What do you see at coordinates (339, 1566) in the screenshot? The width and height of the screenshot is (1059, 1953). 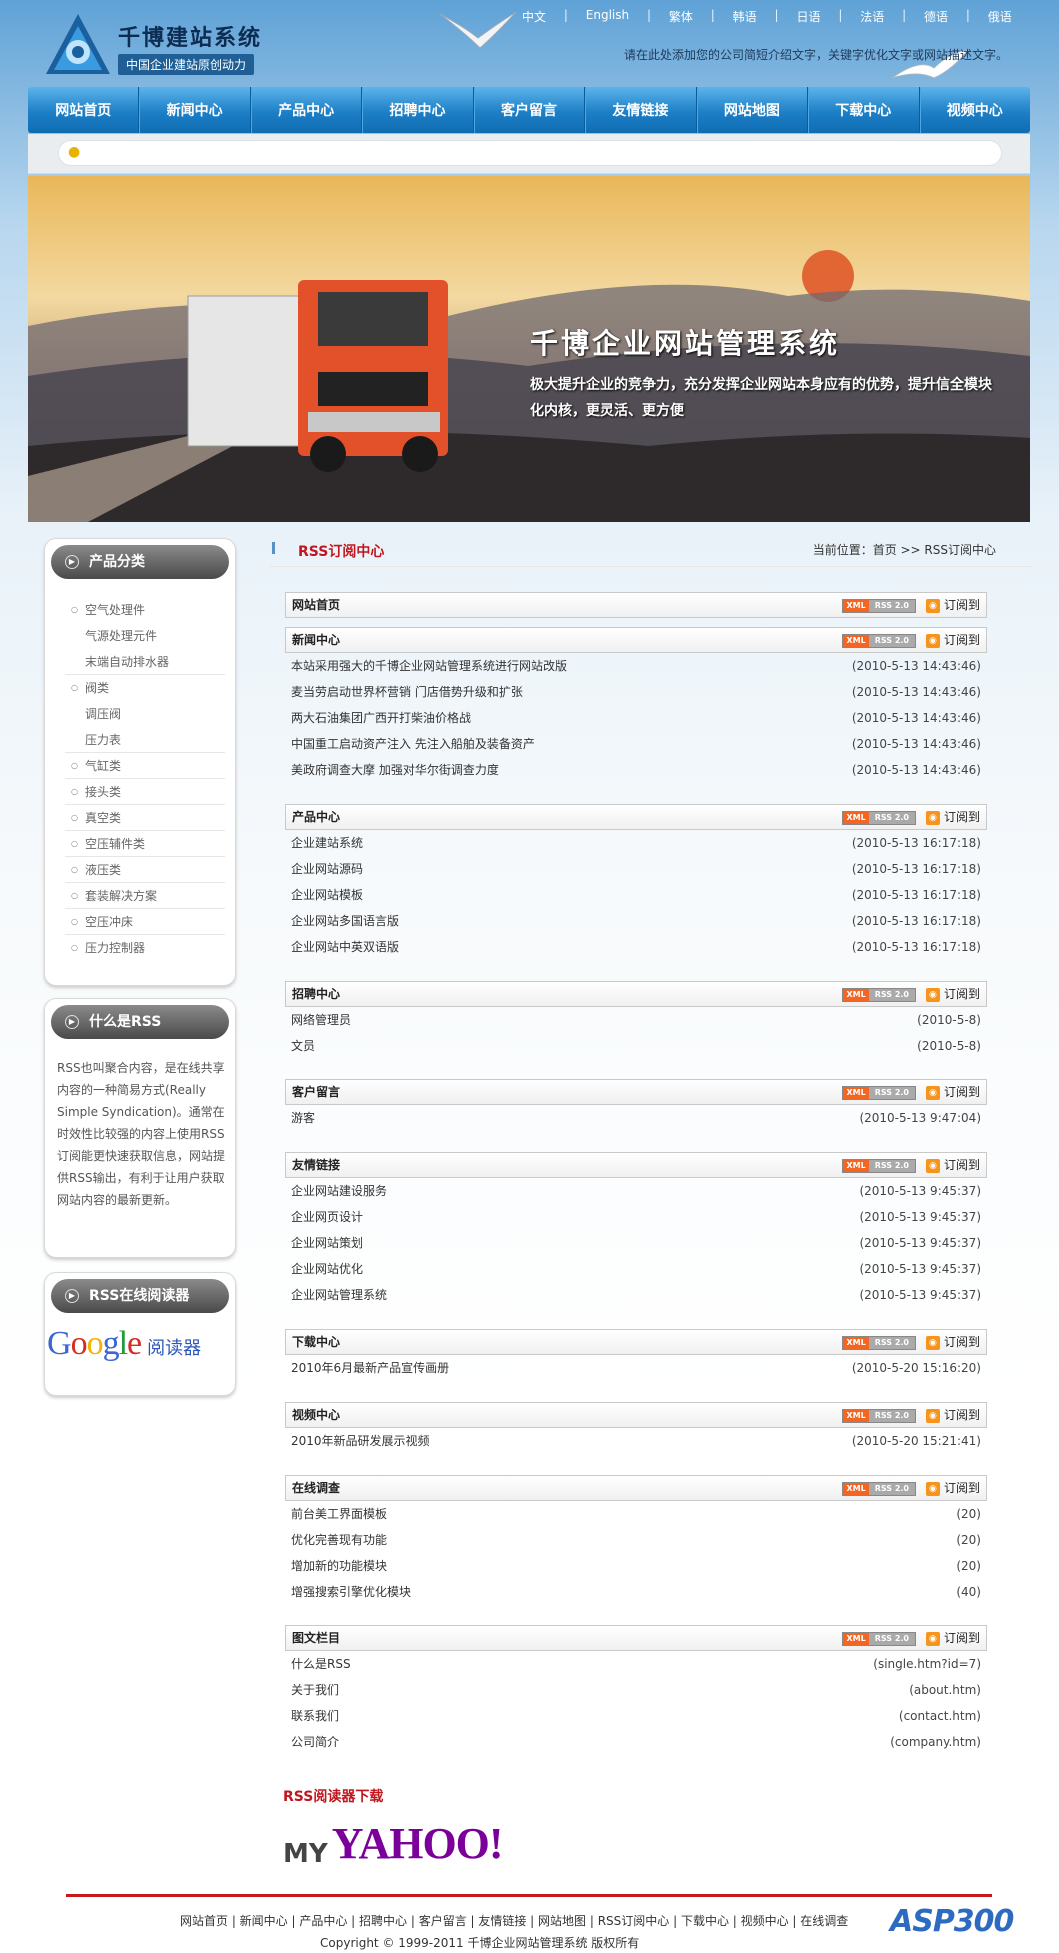 I see `rss-item-title: 增加新的功能模块` at bounding box center [339, 1566].